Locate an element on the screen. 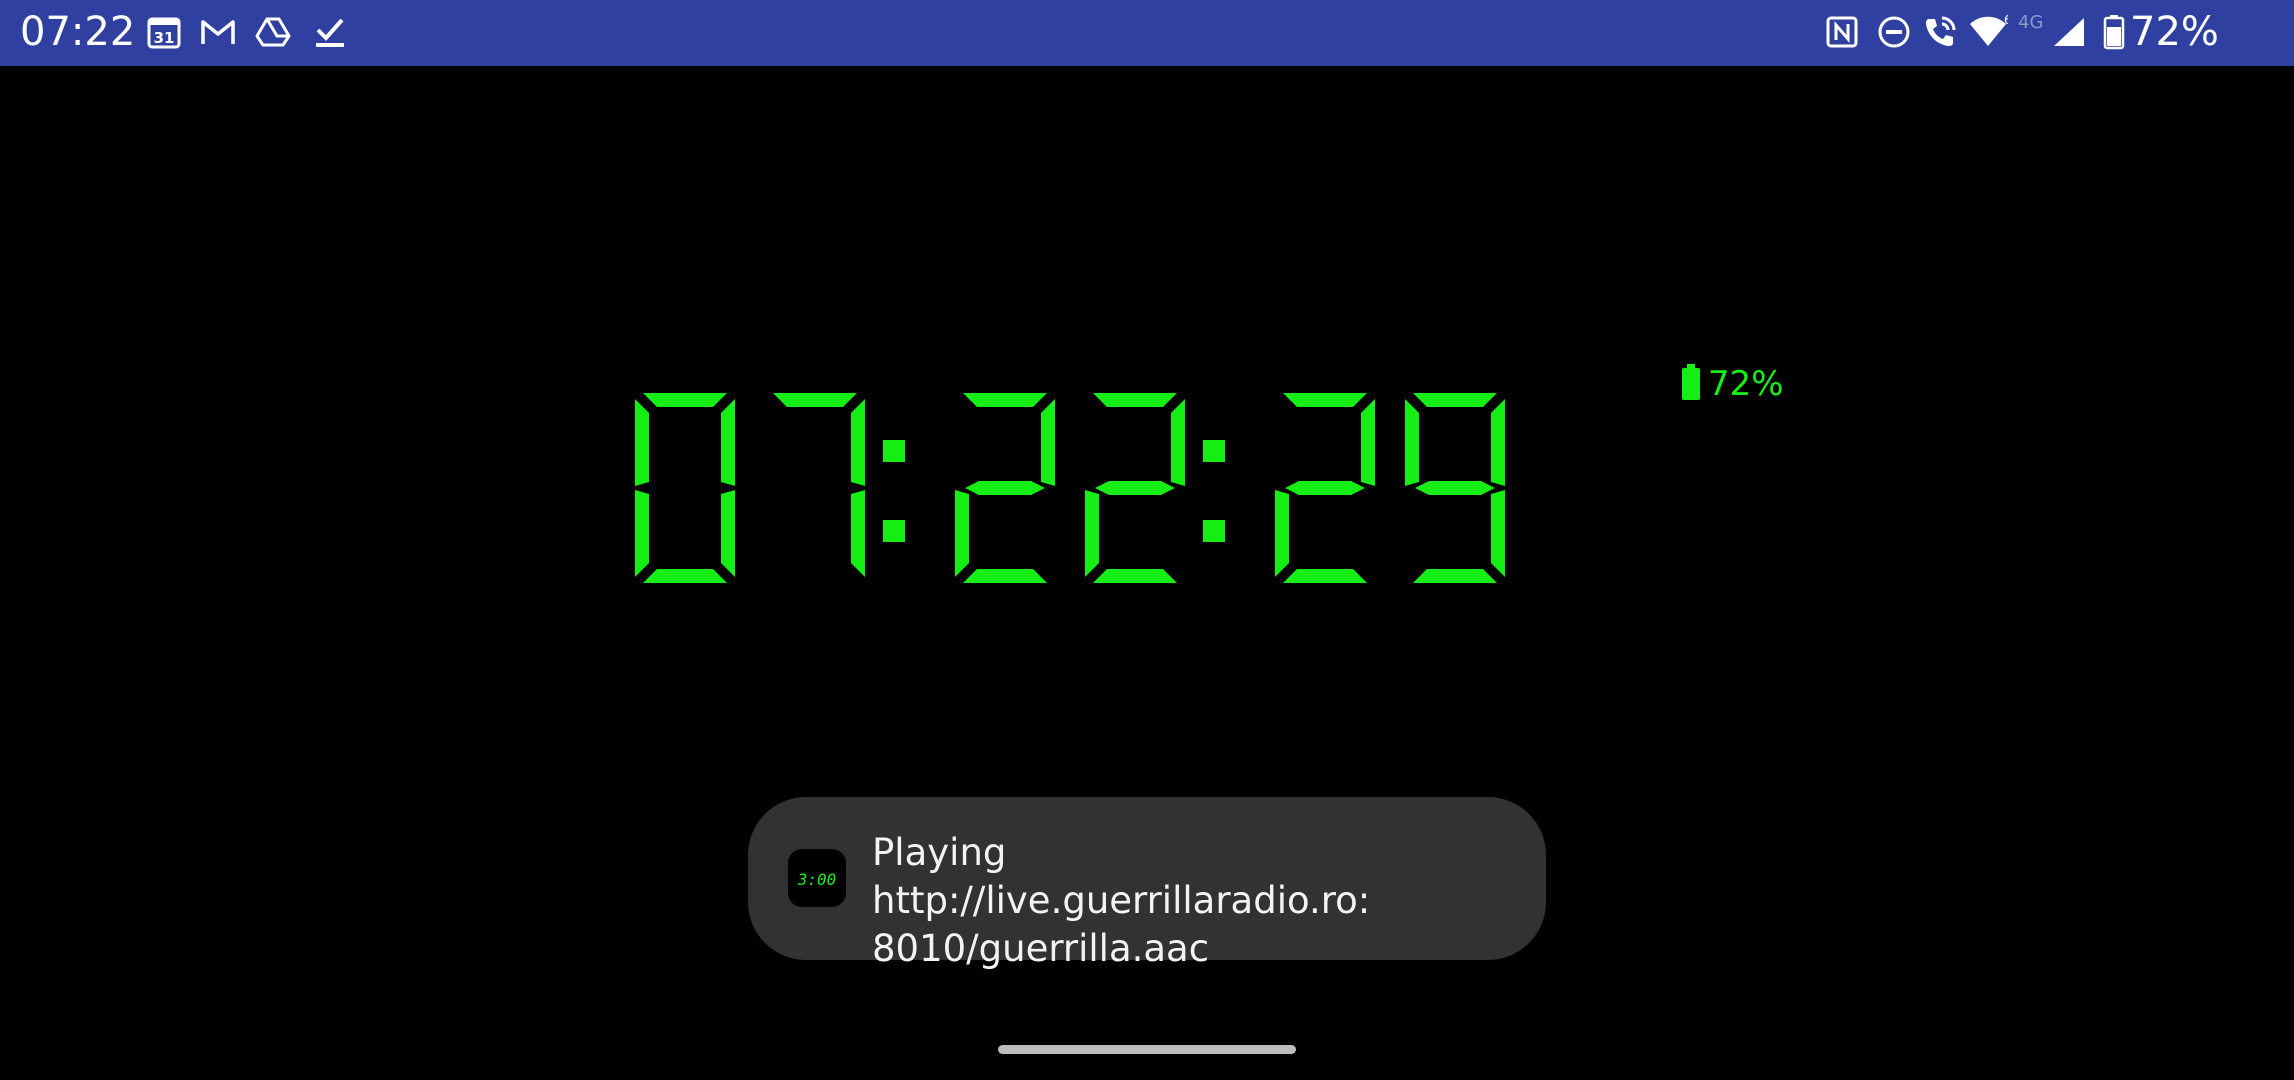  calendar-icon: 31 is located at coordinates (164, 32).